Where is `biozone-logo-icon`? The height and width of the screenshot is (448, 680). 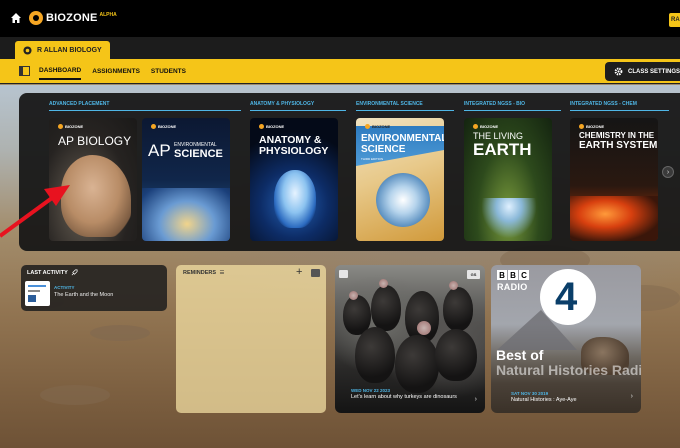 biozone-logo-icon is located at coordinates (36, 18).